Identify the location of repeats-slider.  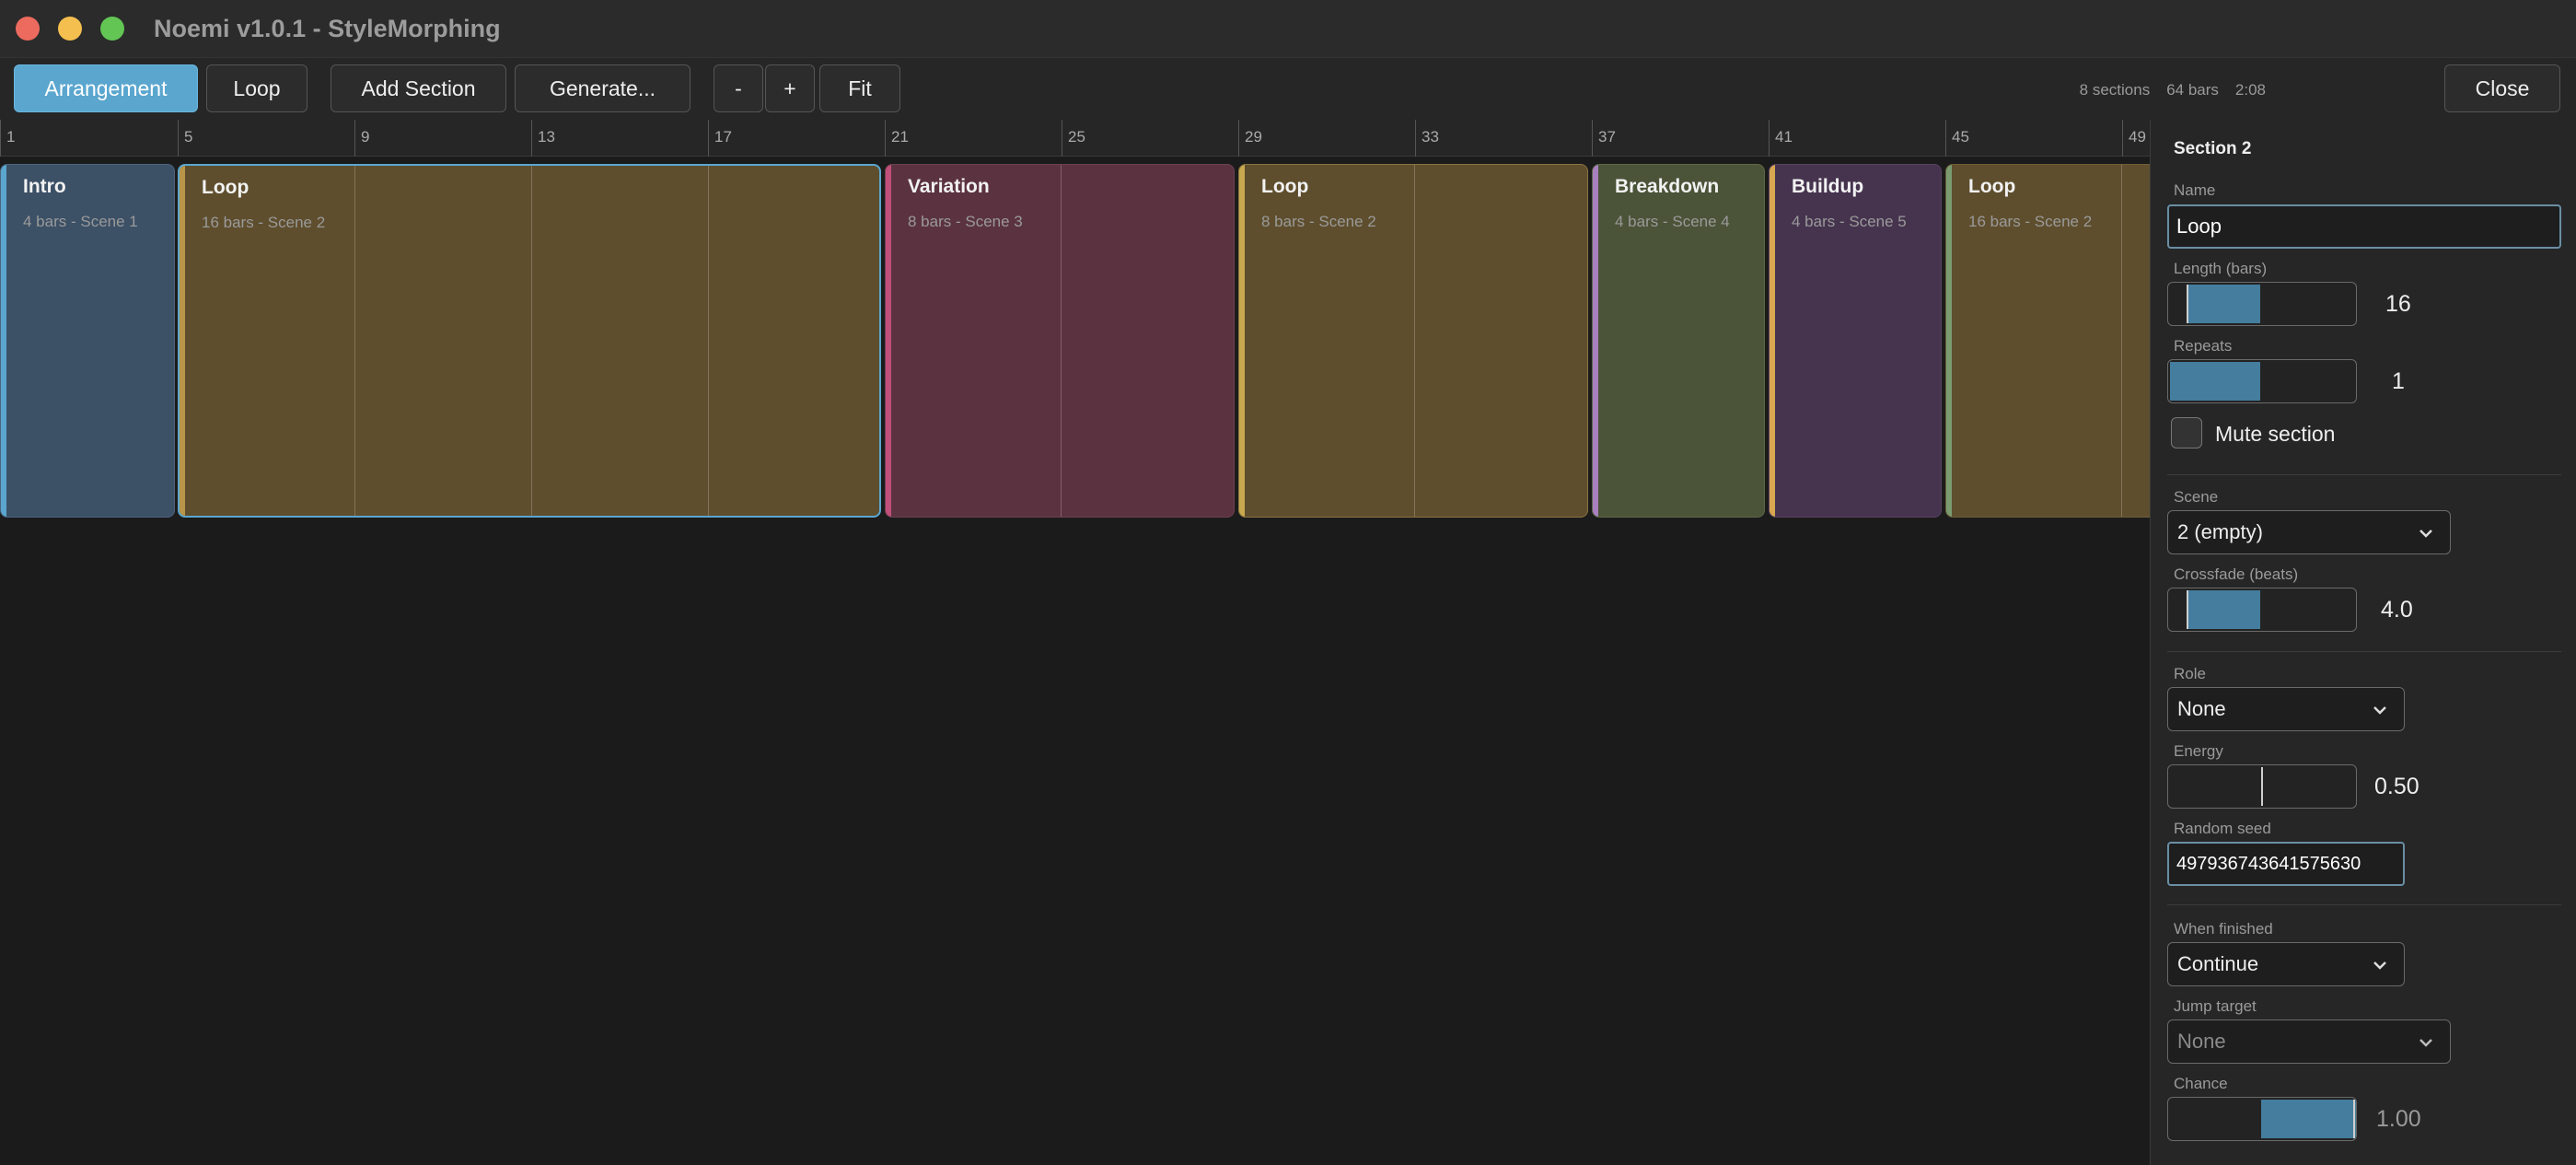
(2262, 381).